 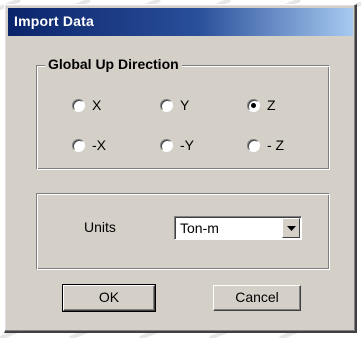 What do you see at coordinates (89, 145) in the screenshot?
I see `radio-neg-x: -X` at bounding box center [89, 145].